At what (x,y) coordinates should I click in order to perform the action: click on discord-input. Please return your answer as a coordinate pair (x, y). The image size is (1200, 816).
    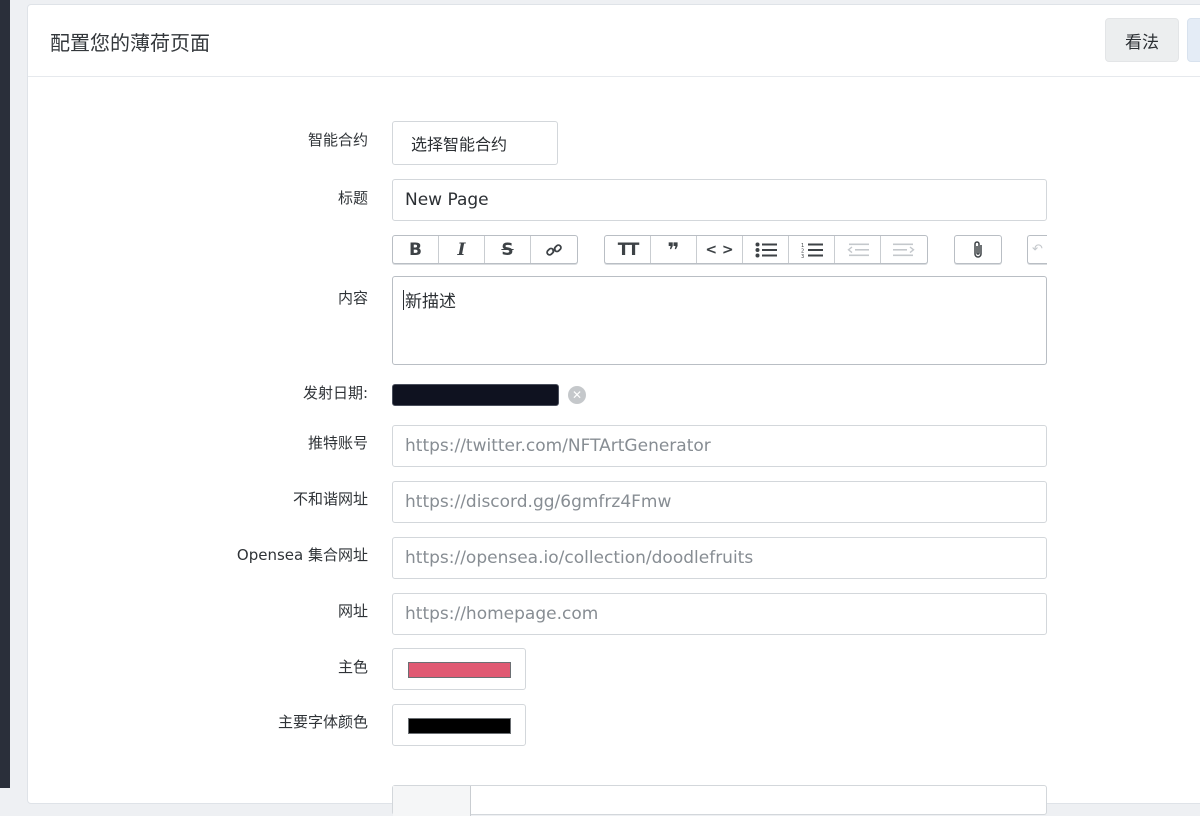
    Looking at the image, I should click on (719, 502).